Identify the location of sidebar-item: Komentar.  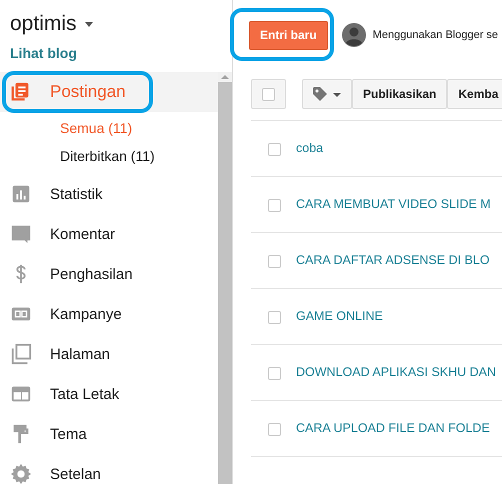
(109, 234).